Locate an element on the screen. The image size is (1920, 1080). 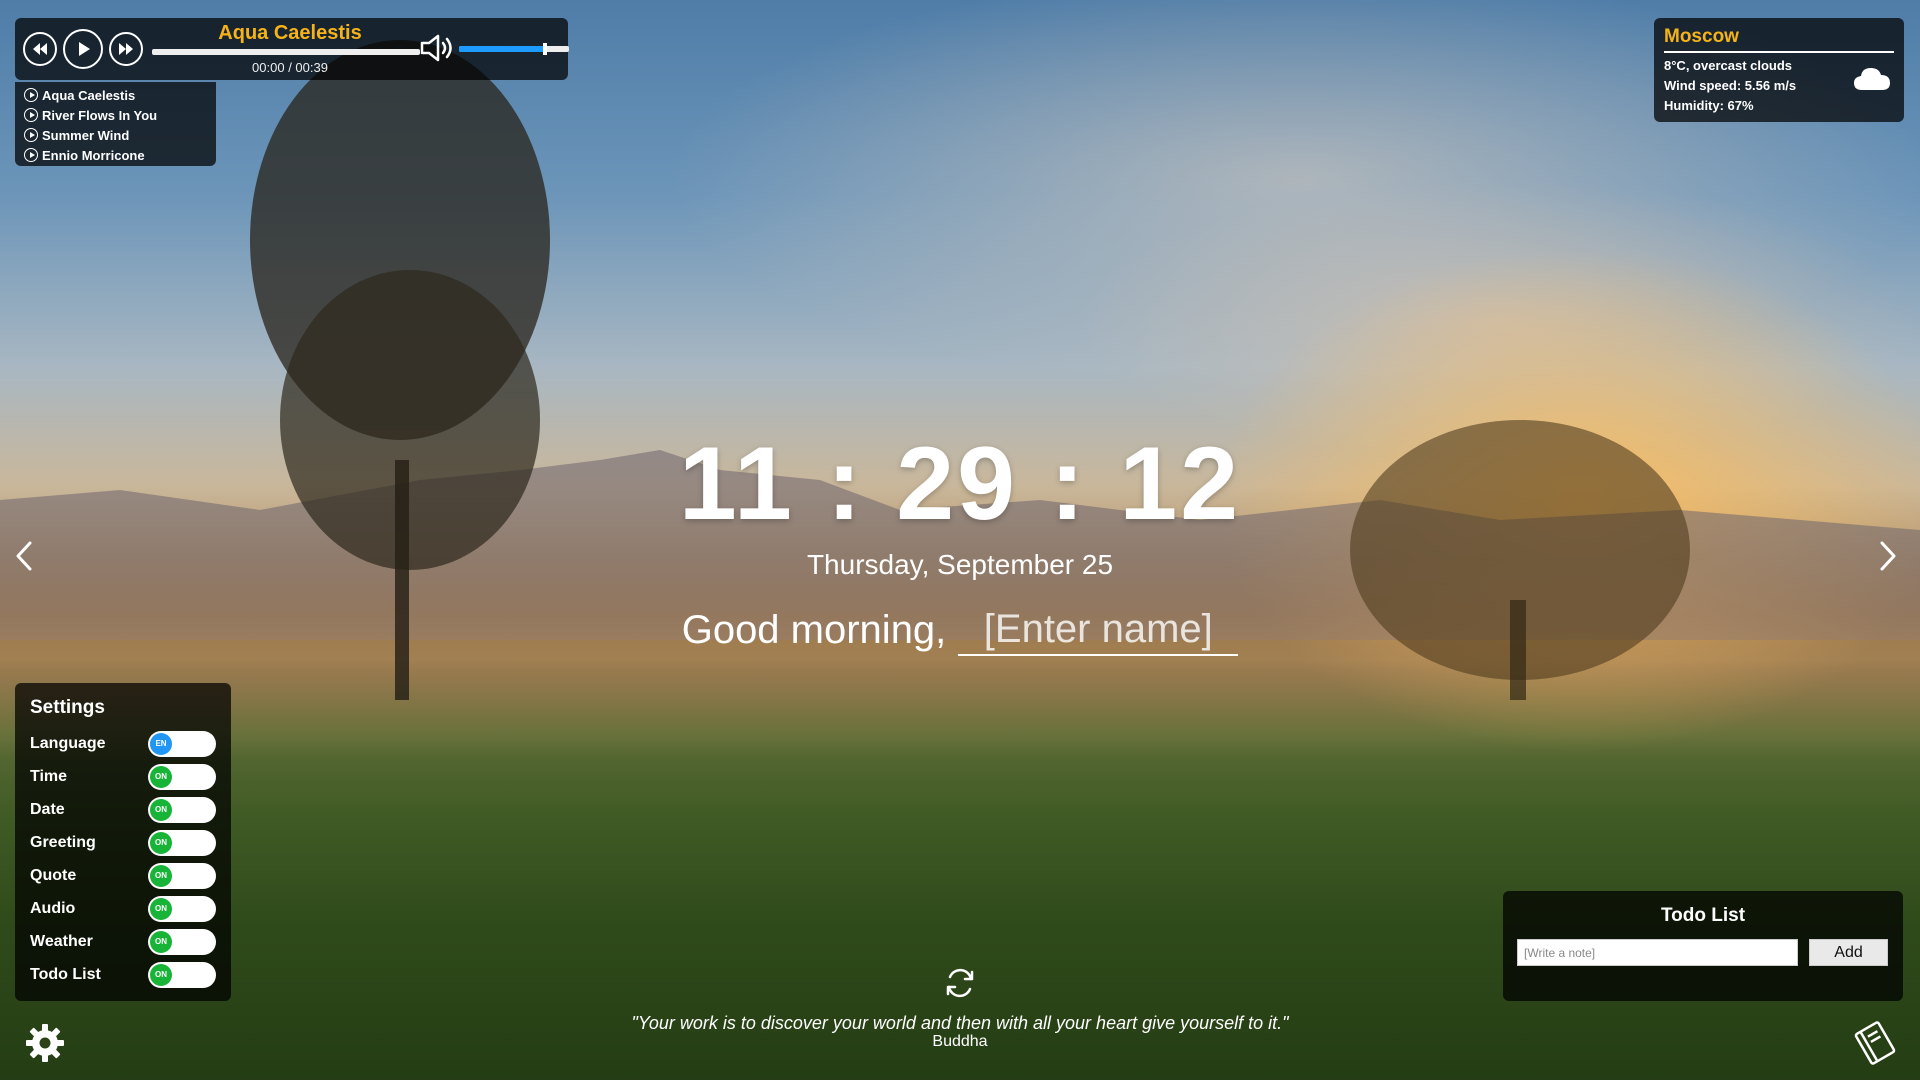
audio-toggle: ON is located at coordinates (182, 908).